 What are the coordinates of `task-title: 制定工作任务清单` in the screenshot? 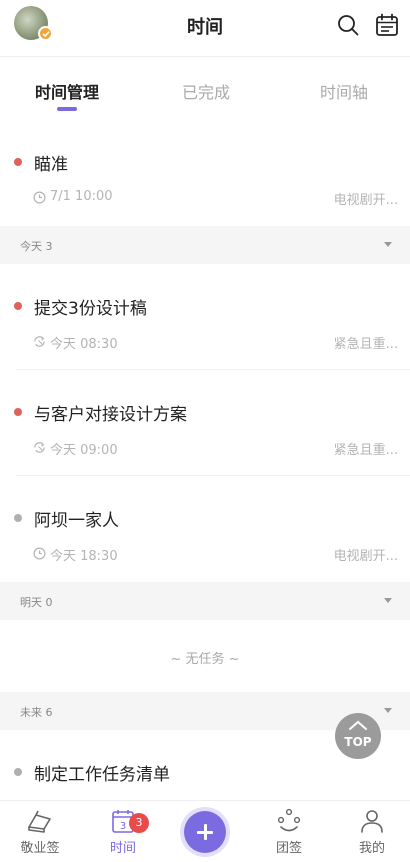 It's located at (102, 775).